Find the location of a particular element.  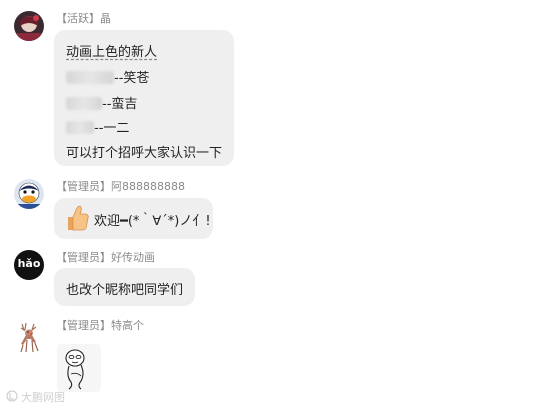

avatar-text: hǎo is located at coordinates (29, 263).